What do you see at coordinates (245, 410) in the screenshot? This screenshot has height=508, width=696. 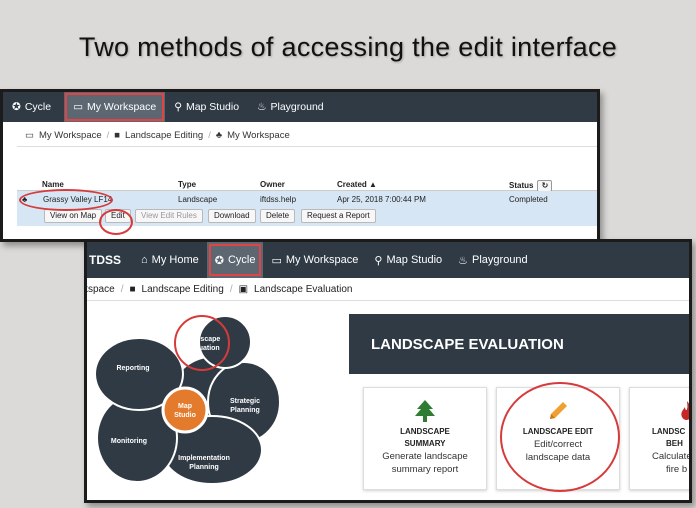 I see `label-strategic-2: Planning` at bounding box center [245, 410].